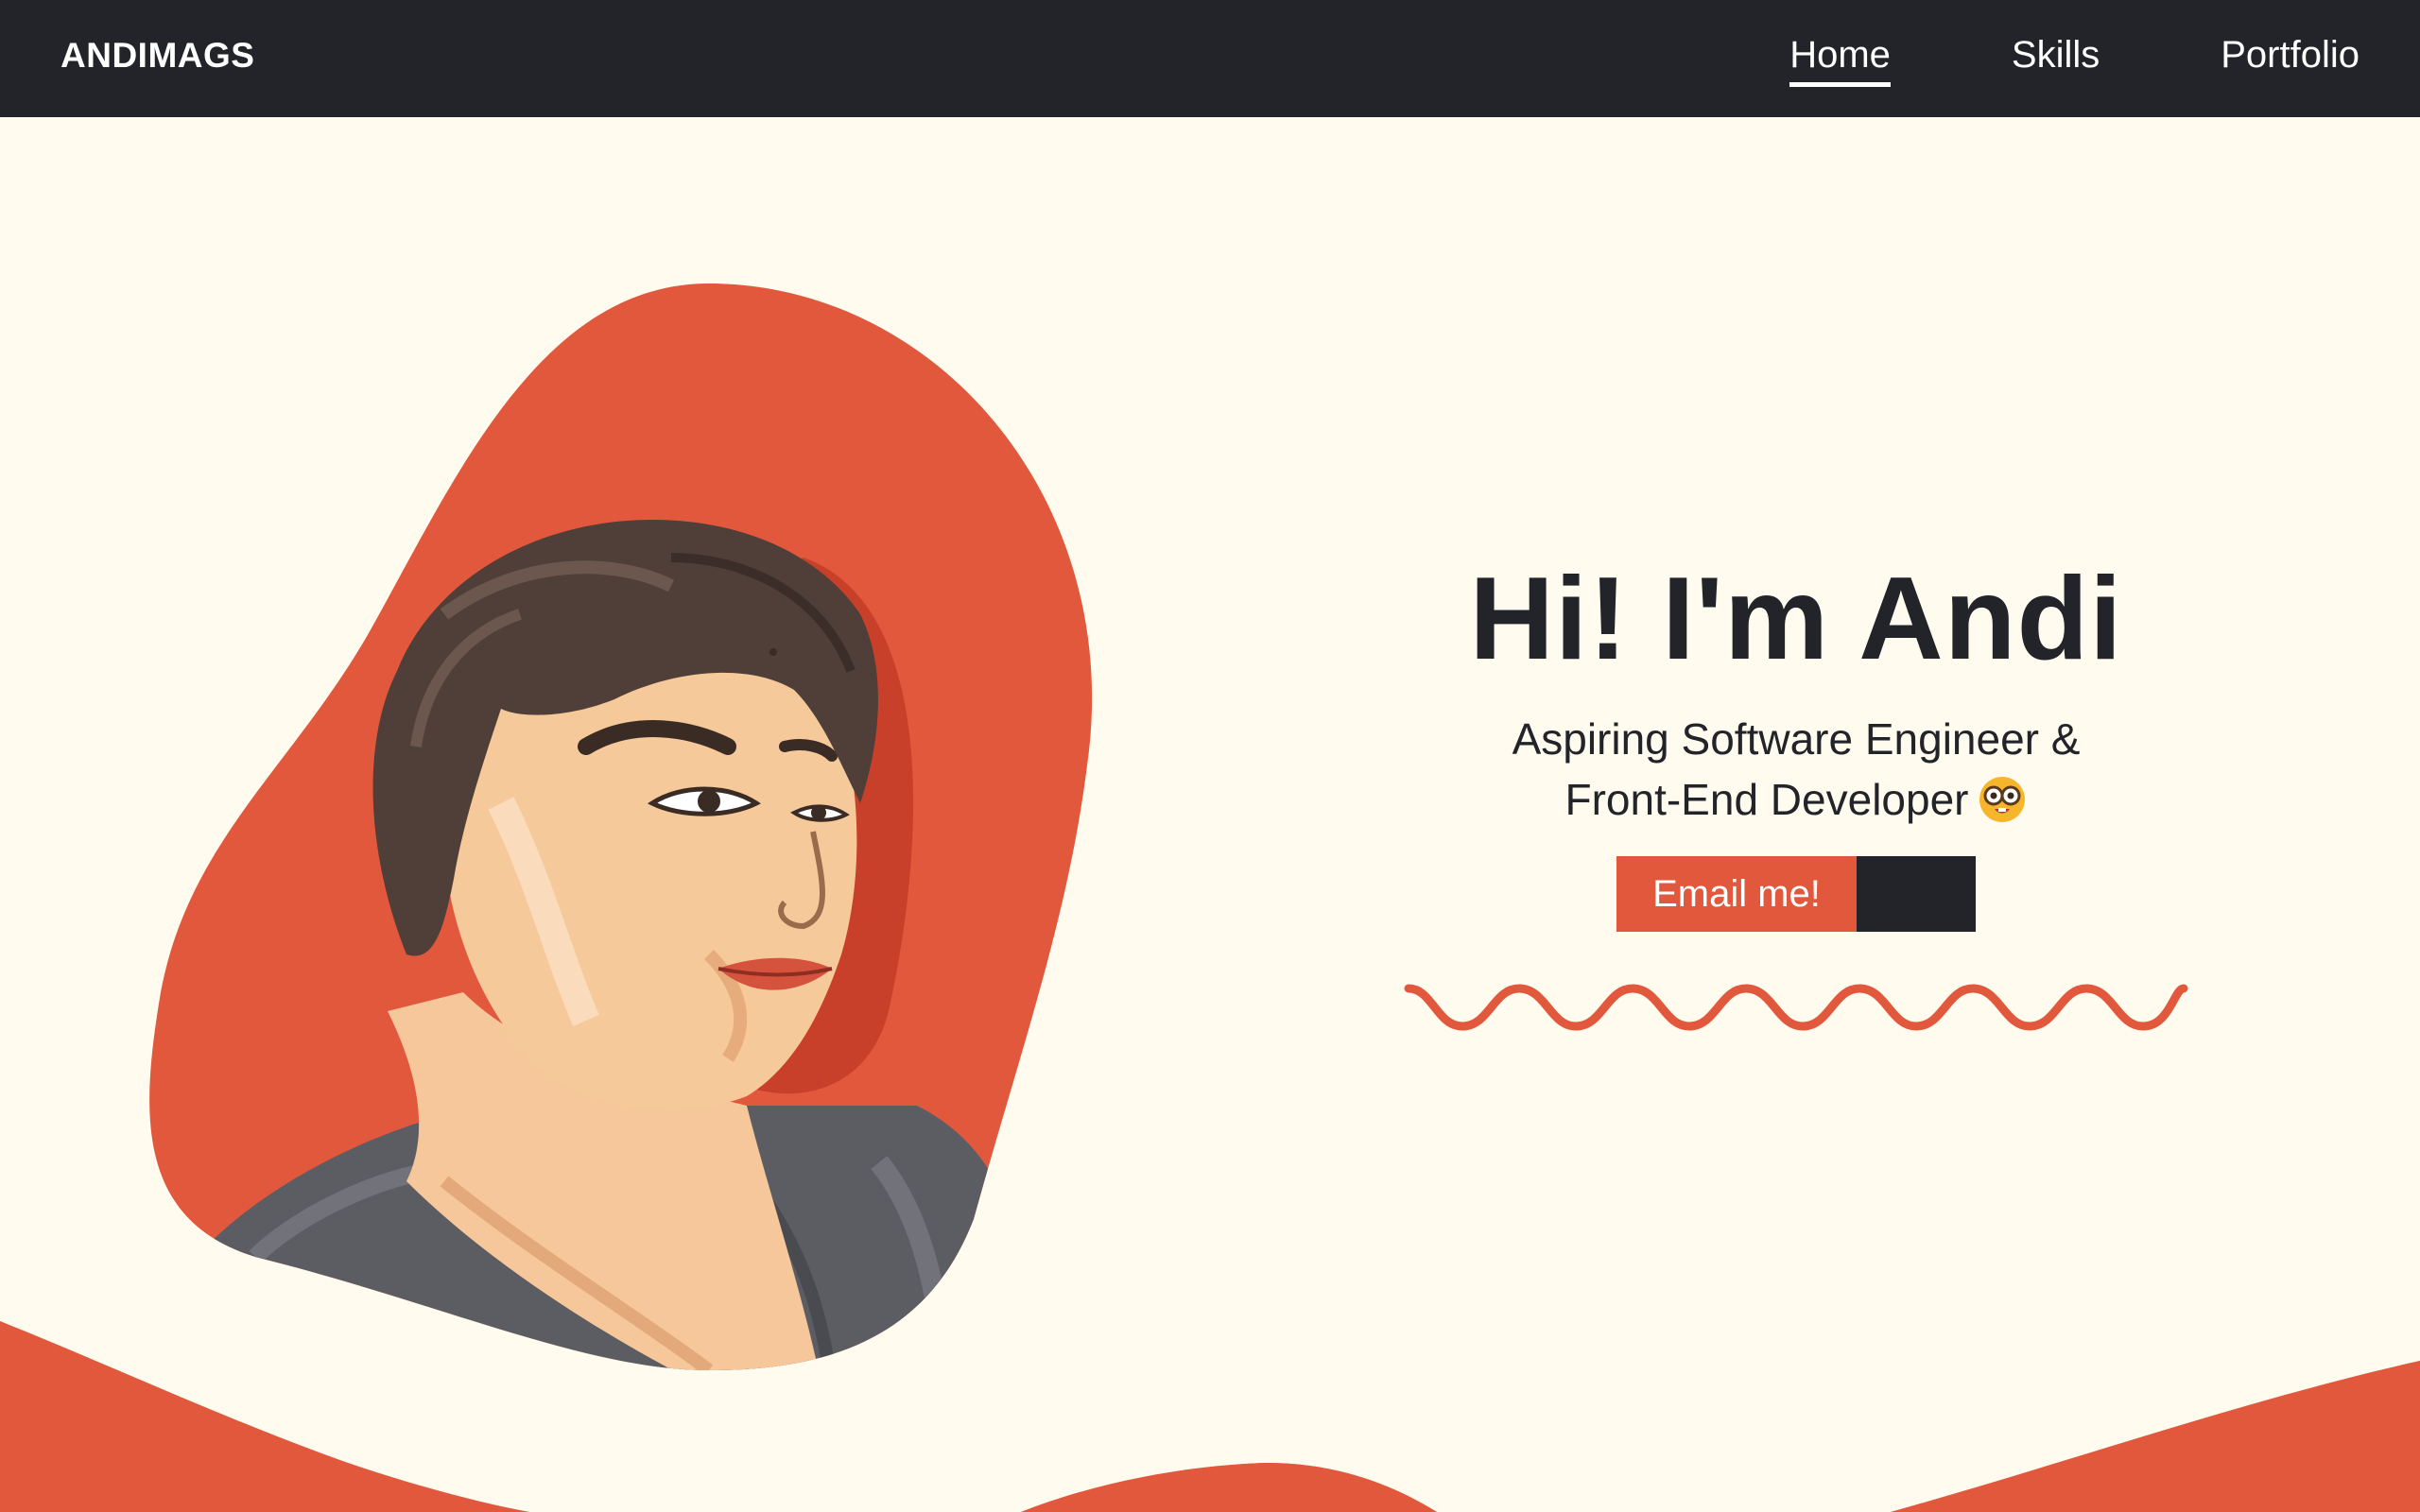  Describe the element at coordinates (1210, 58) in the screenshot. I see `top-navbar: ANDIMAGS Home Skills Portfolio` at that location.